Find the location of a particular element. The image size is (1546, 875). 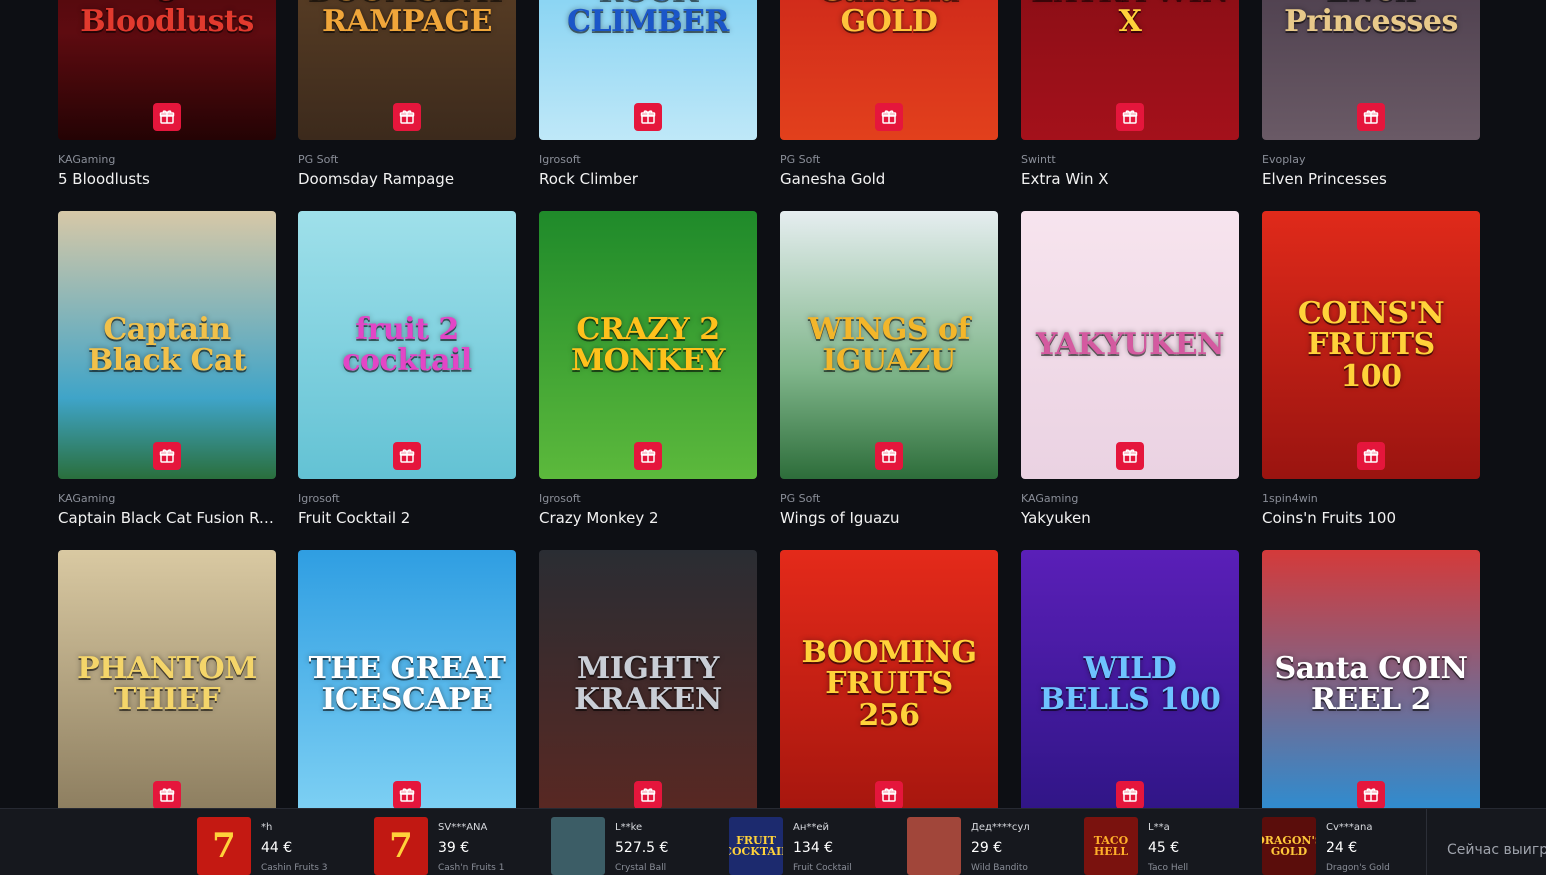

recent-win-item: FRUIT COCKTAIL Ан**ей 134 € Fruit Cocktail is located at coordinates (814, 846).